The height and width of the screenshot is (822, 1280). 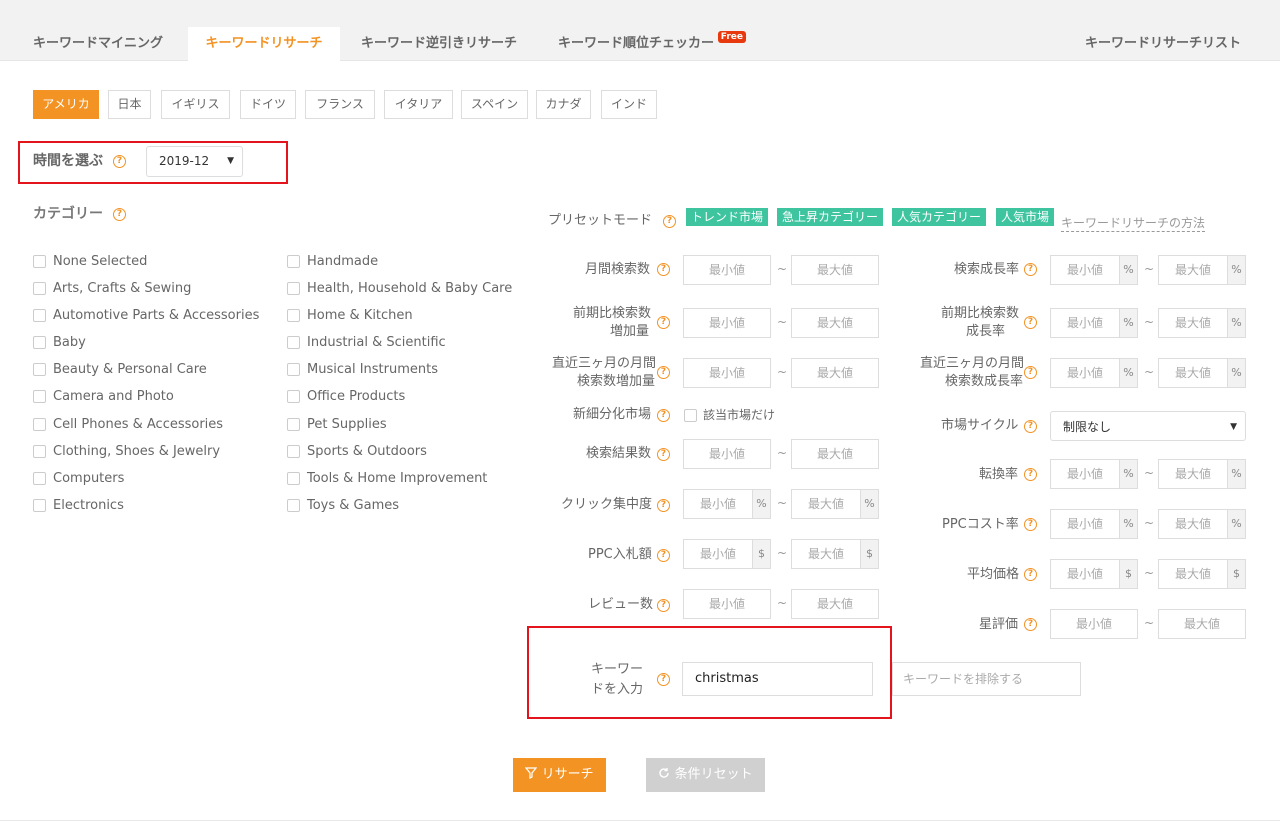 What do you see at coordinates (559, 775) in the screenshot?
I see `research-button: リサーチ` at bounding box center [559, 775].